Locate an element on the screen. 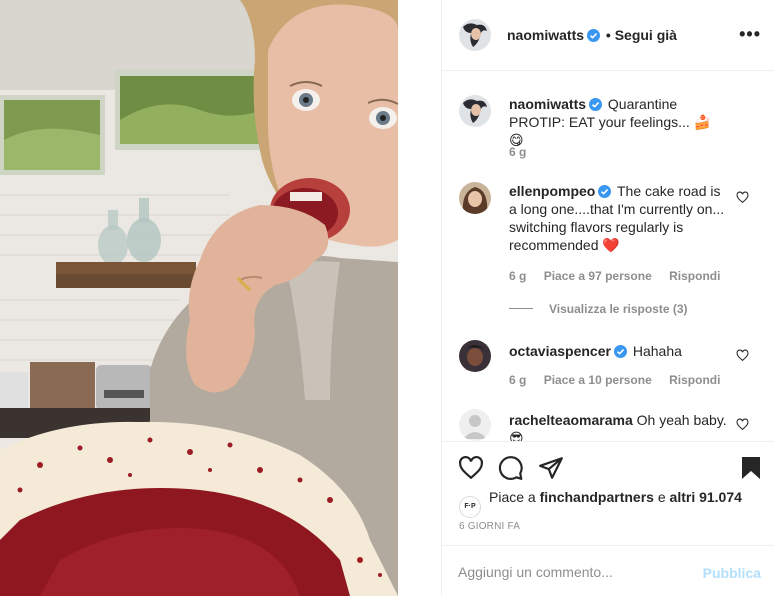 The image size is (774, 596). view-replies-button: Visualizza le risposte (3) is located at coordinates (598, 309).